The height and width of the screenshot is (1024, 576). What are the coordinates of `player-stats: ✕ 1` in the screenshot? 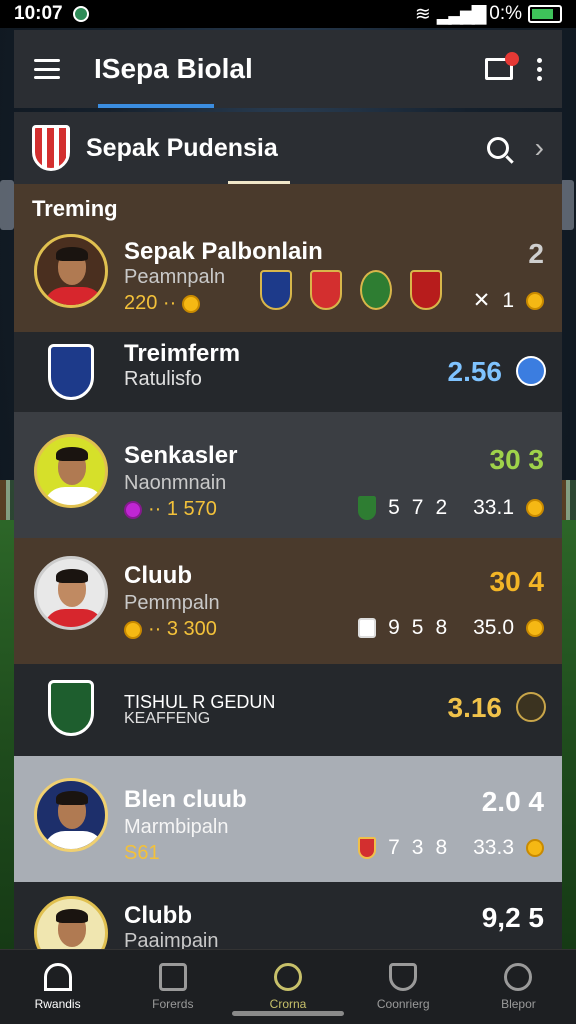 It's located at (508, 300).